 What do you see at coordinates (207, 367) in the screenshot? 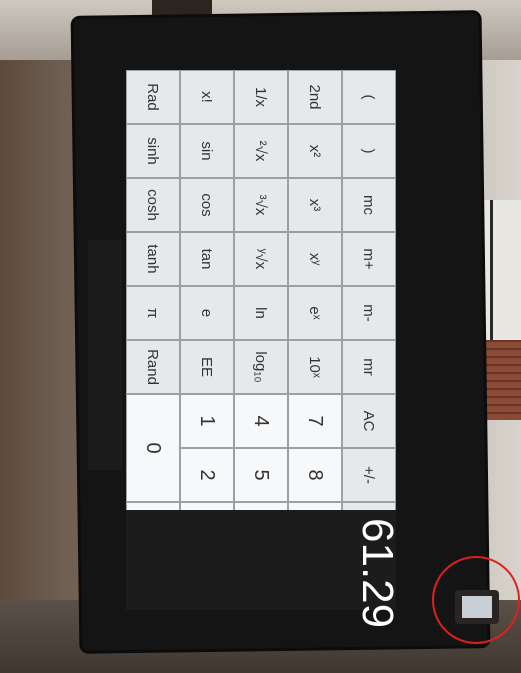
I see `calc-key: EE` at bounding box center [207, 367].